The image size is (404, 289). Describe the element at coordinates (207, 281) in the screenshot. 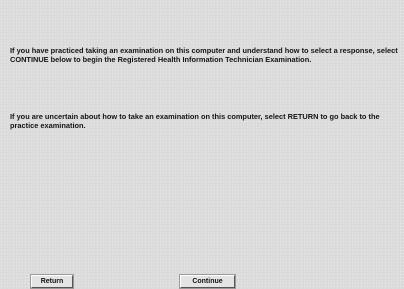

I see `continue-button: Continue` at that location.